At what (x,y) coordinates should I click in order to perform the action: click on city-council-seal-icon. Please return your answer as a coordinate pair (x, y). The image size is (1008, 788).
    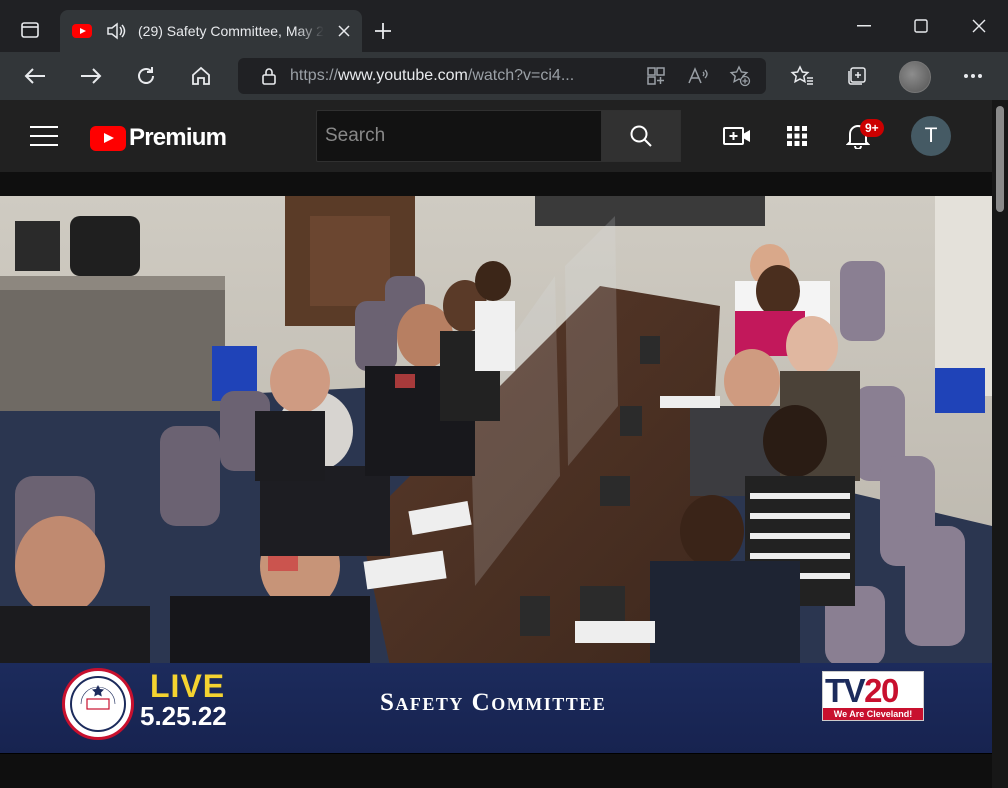
    Looking at the image, I should click on (98, 704).